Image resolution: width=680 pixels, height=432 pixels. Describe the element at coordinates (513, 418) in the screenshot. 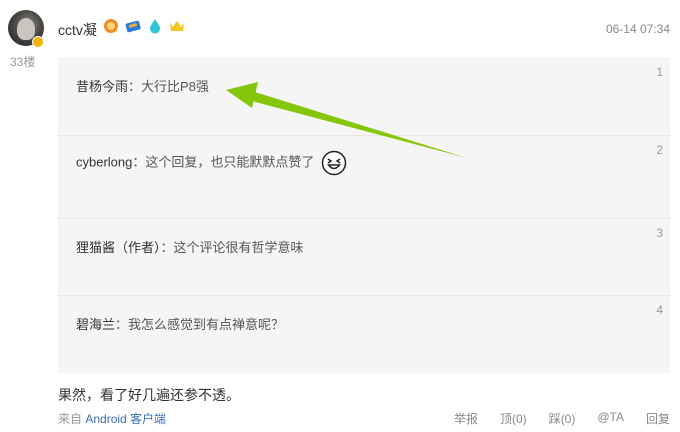

I see `upvote-button: 顶(0)` at that location.